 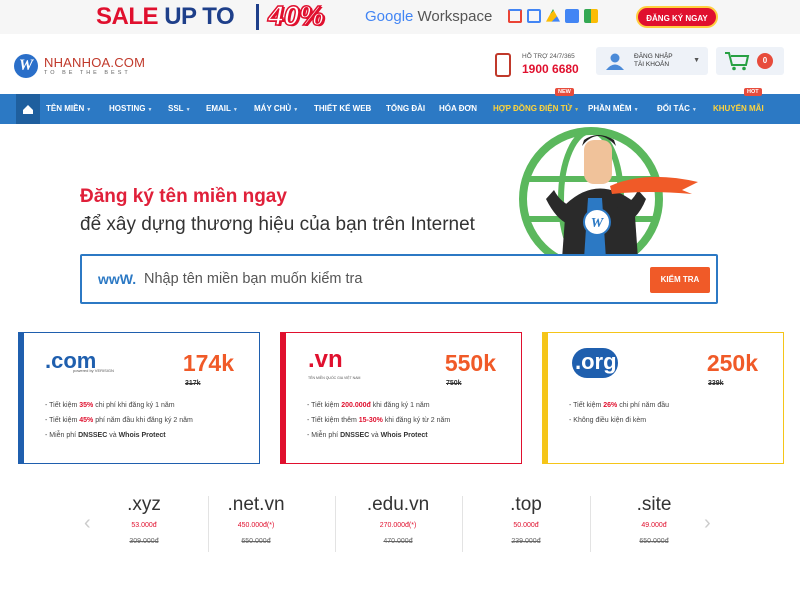 I want to click on feature-text: khi đăng ký từ 2 năm, so click(x=416, y=420).